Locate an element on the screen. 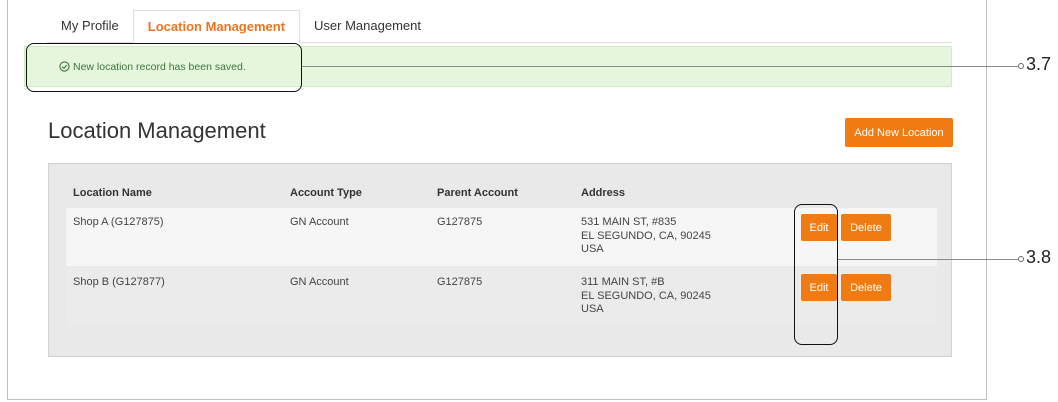 This screenshot has width=1058, height=402. callout-dot-alert is located at coordinates (1021, 66).